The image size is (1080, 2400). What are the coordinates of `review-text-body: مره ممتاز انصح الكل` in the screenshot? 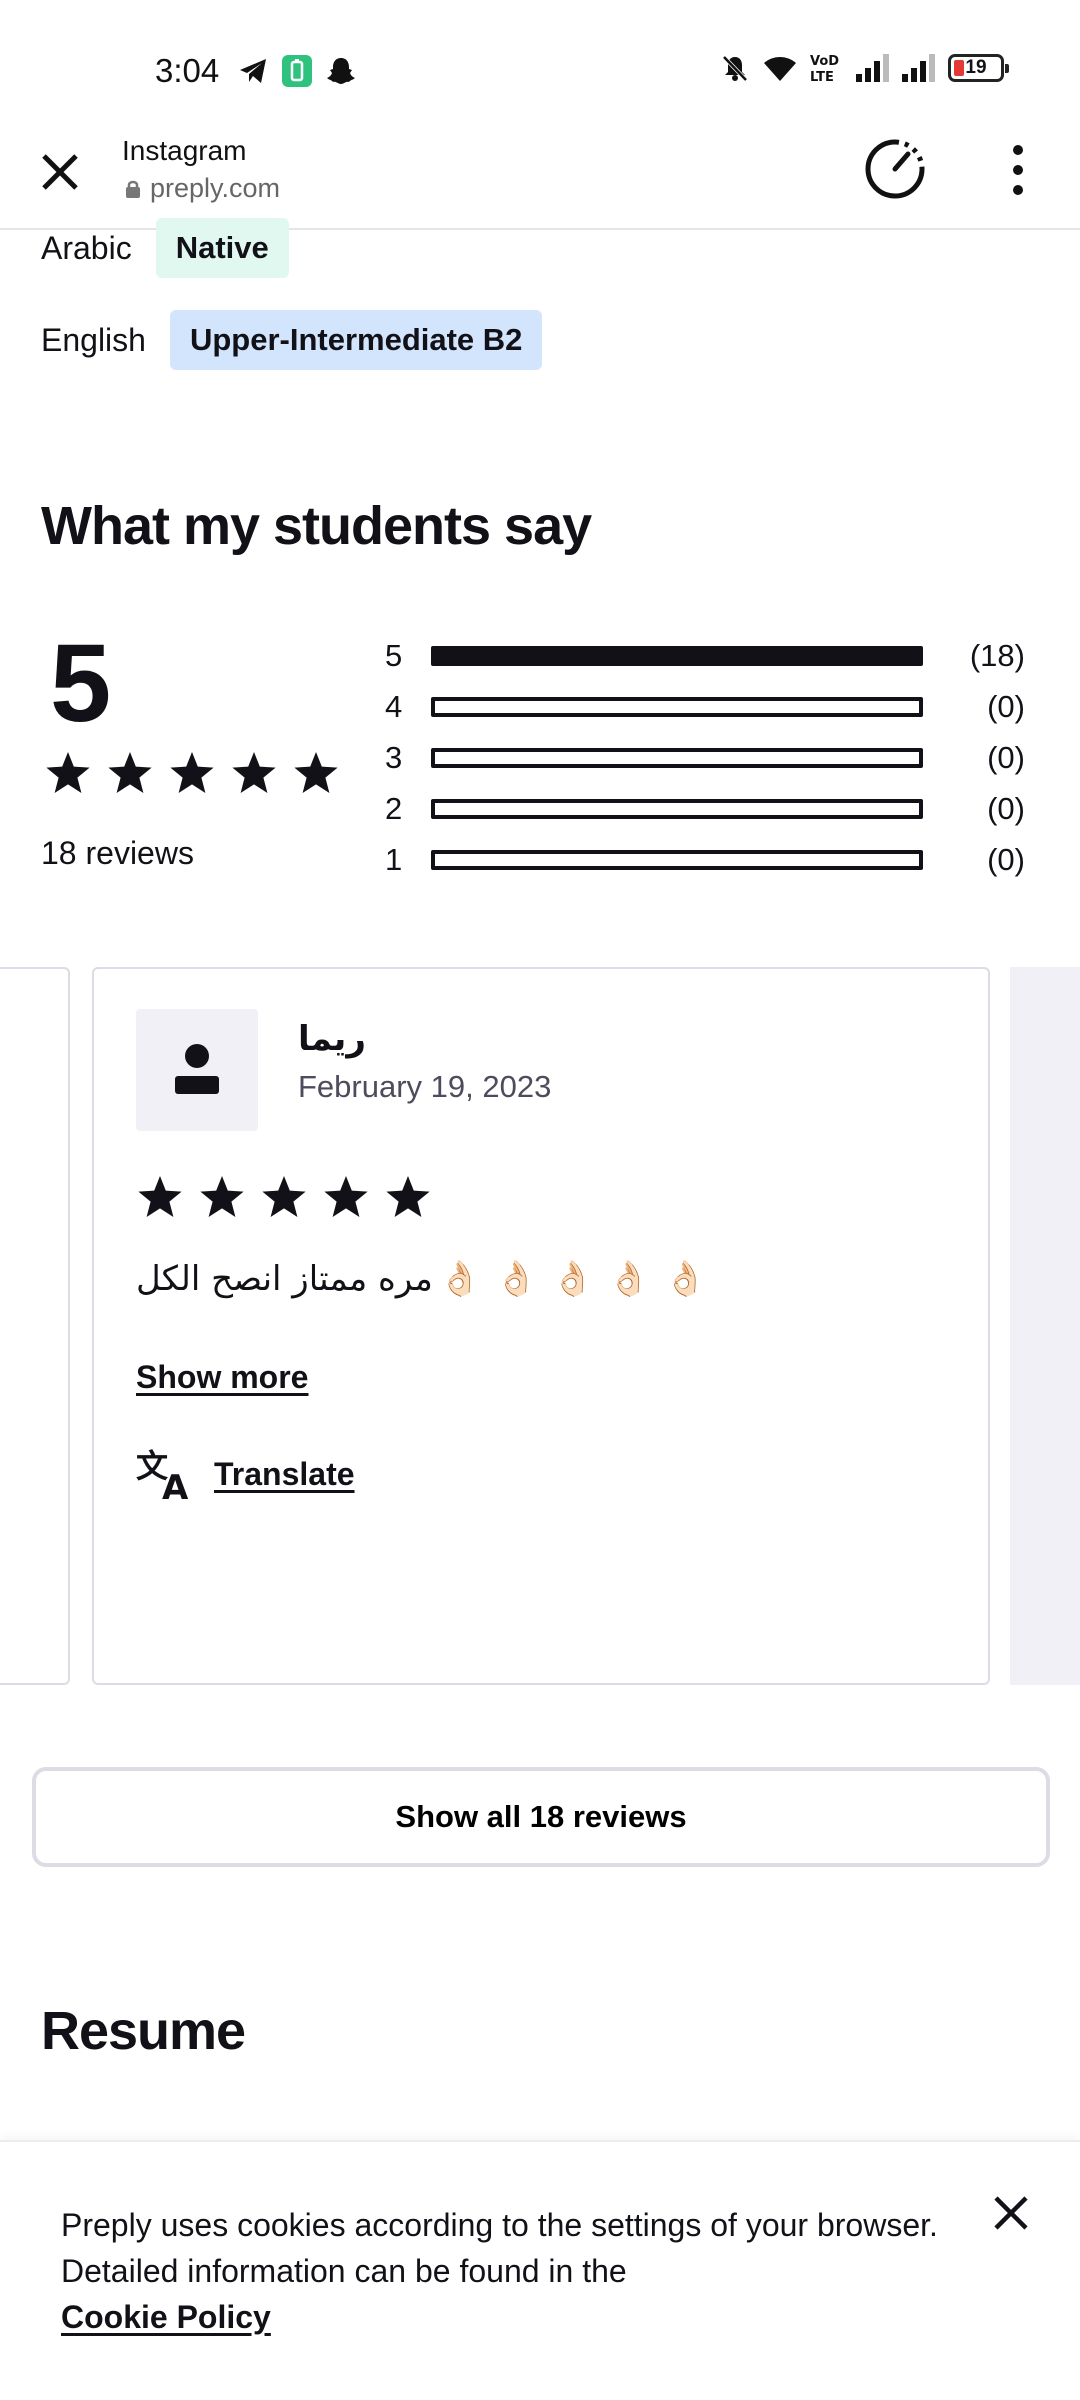 It's located at (284, 1279).